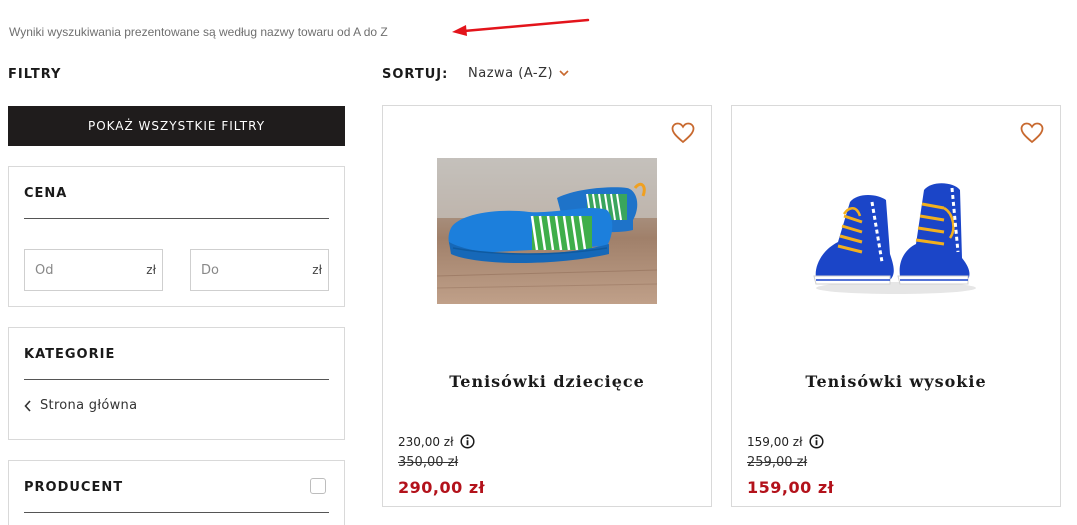  Describe the element at coordinates (70, 354) in the screenshot. I see `category-filter-title: KATEGORIE` at that location.